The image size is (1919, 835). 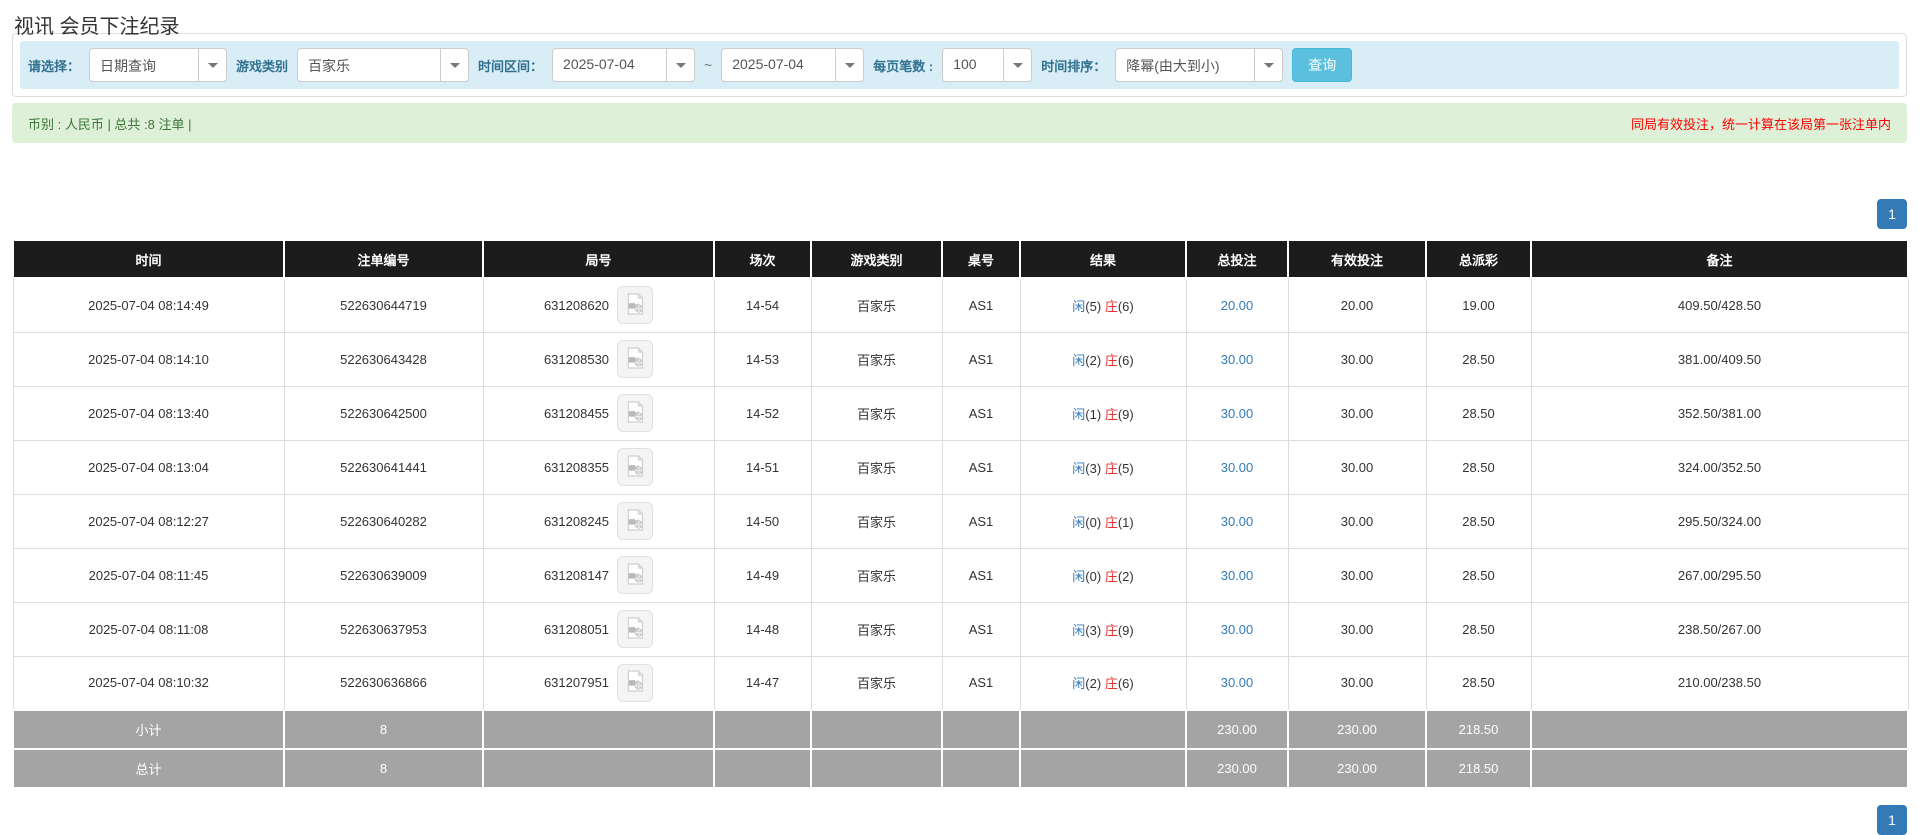 I want to click on date-from-select: 2025-07-04, so click(x=624, y=65).